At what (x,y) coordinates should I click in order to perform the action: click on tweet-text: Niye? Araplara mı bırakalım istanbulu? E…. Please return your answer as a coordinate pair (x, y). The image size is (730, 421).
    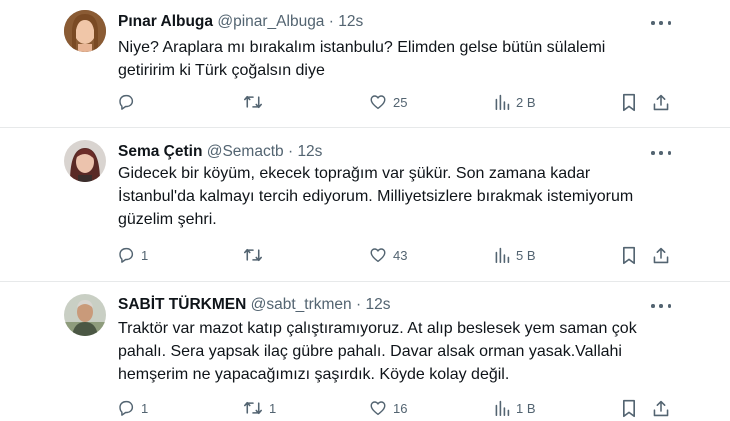
    Looking at the image, I should click on (390, 59).